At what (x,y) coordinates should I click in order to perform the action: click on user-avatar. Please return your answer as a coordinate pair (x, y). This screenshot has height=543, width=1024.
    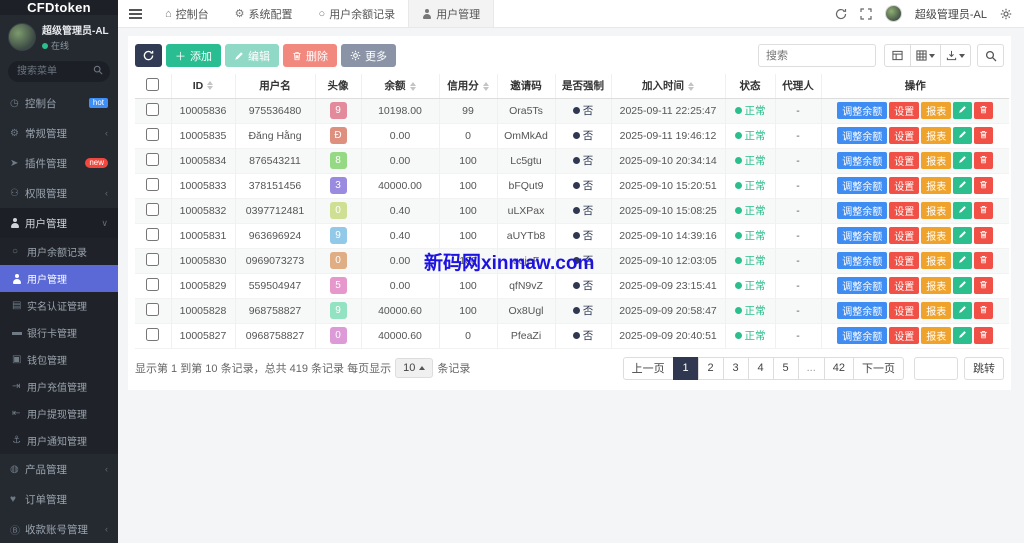
    Looking at the image, I should click on (893, 13).